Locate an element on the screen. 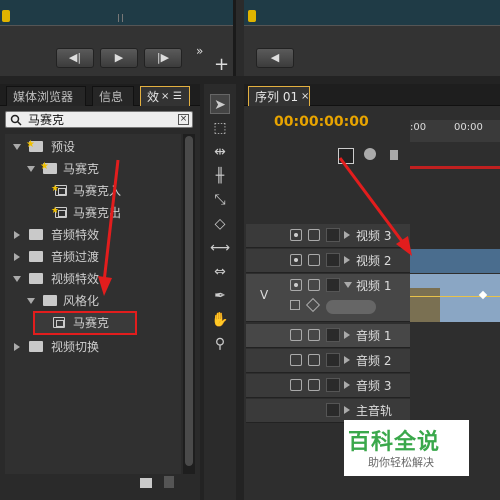 This screenshot has height=500, width=500. arrow-to-track is located at coordinates (372, 201).